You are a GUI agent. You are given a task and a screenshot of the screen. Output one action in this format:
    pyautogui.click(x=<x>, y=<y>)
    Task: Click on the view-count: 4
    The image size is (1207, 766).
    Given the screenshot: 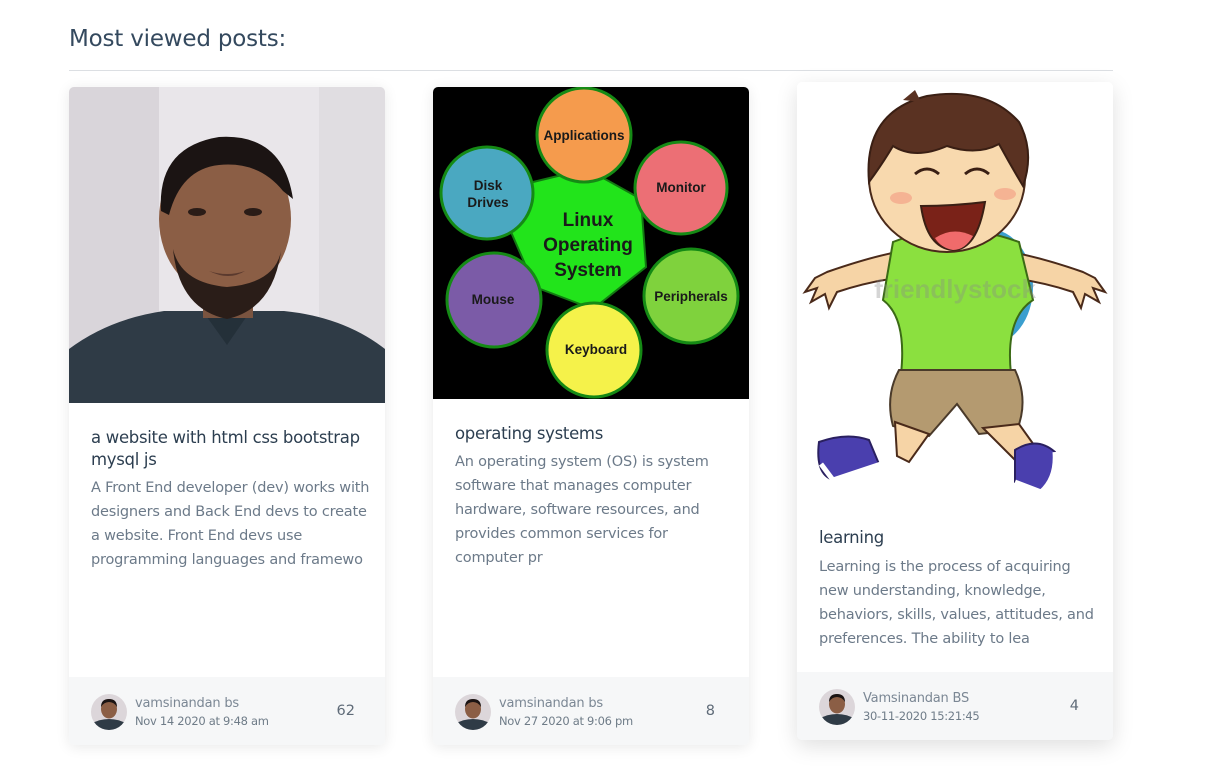 What is the action you would take?
    pyautogui.click(x=1074, y=706)
    